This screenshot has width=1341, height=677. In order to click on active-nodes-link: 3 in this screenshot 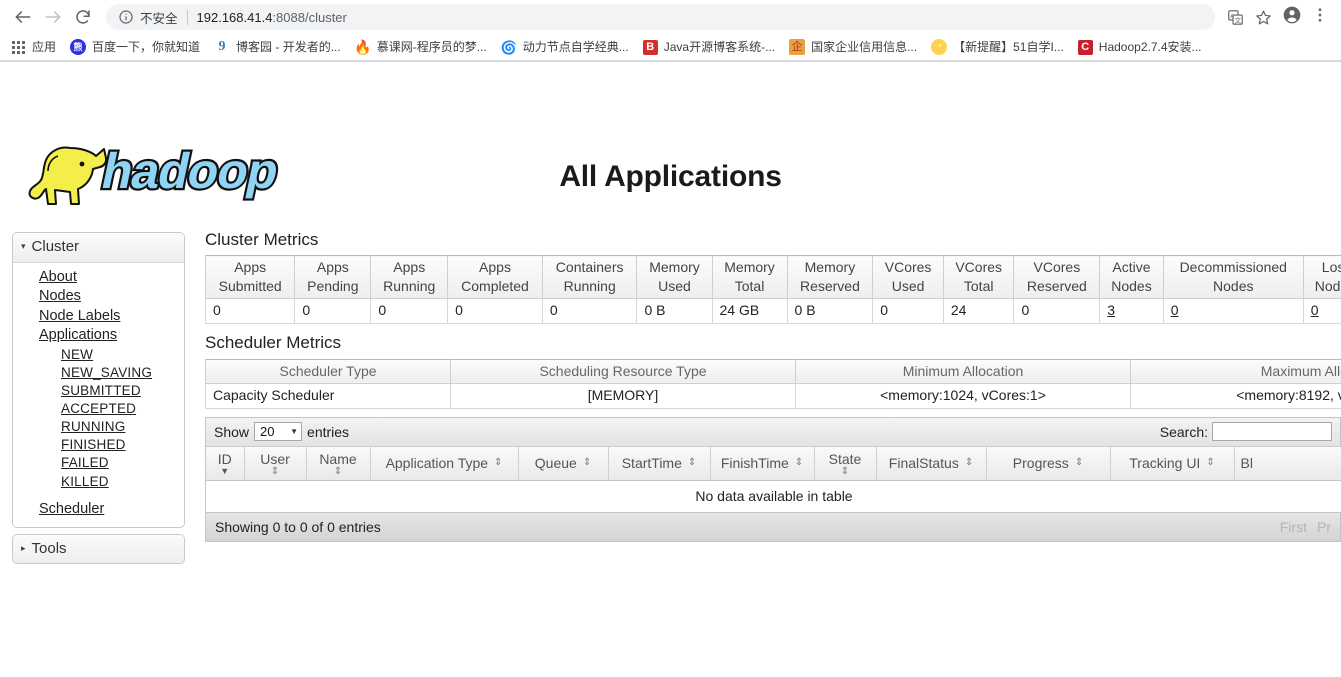, I will do `click(1111, 310)`.